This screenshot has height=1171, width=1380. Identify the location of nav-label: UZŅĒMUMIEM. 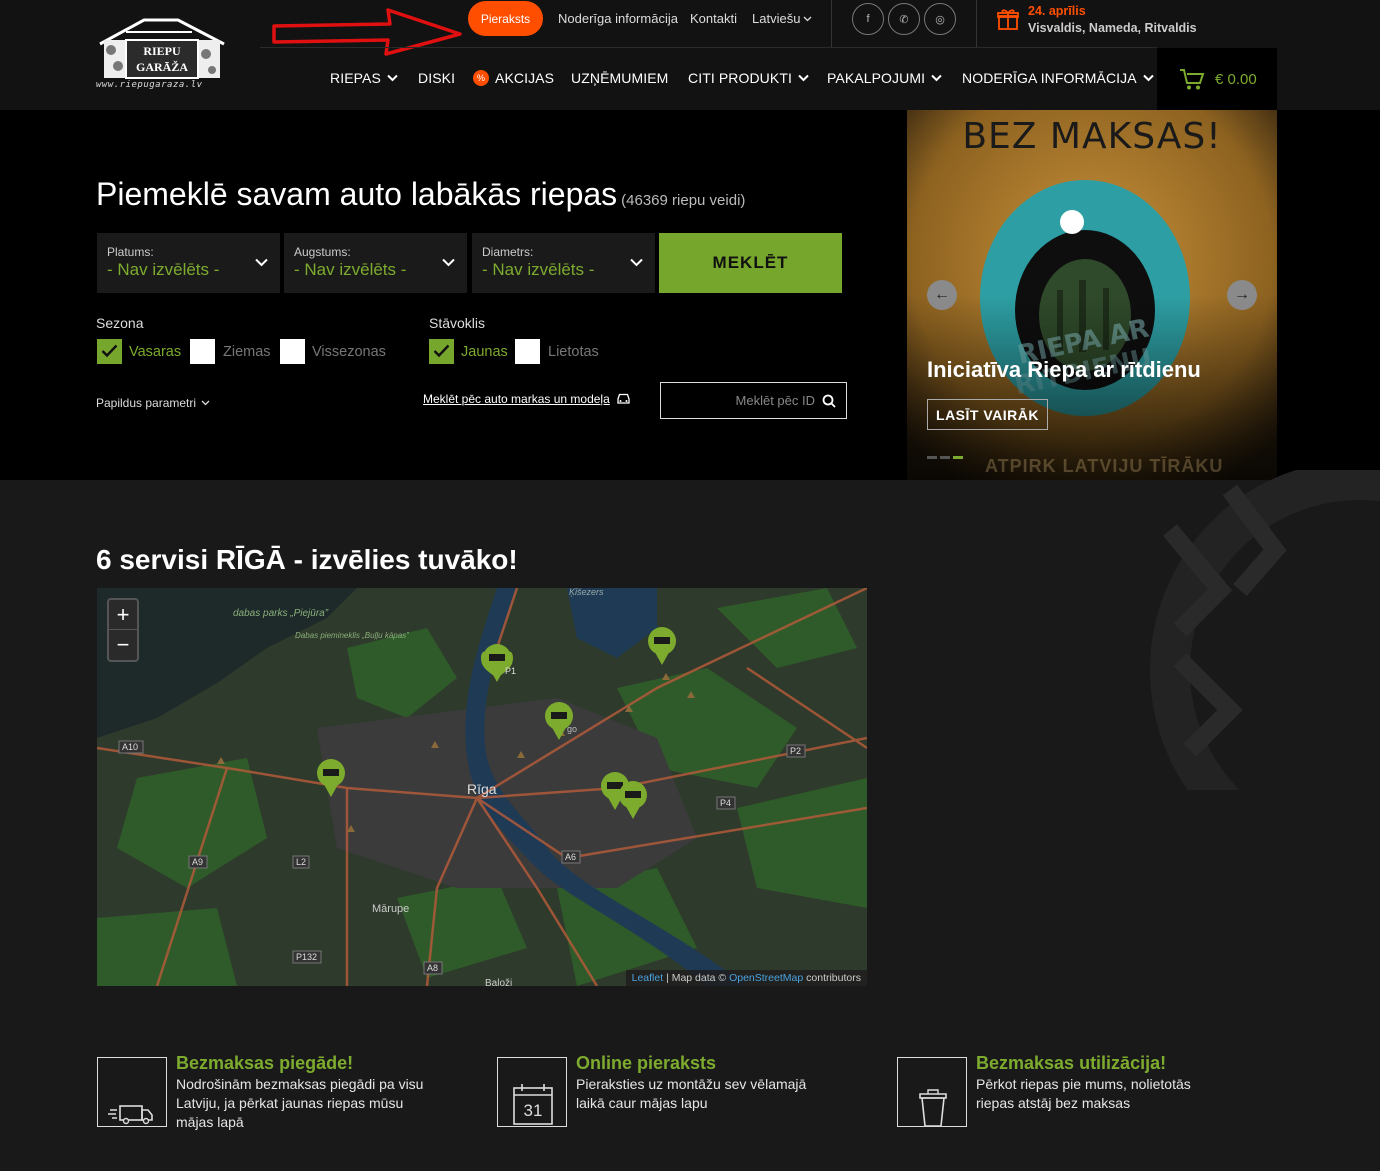
(620, 78).